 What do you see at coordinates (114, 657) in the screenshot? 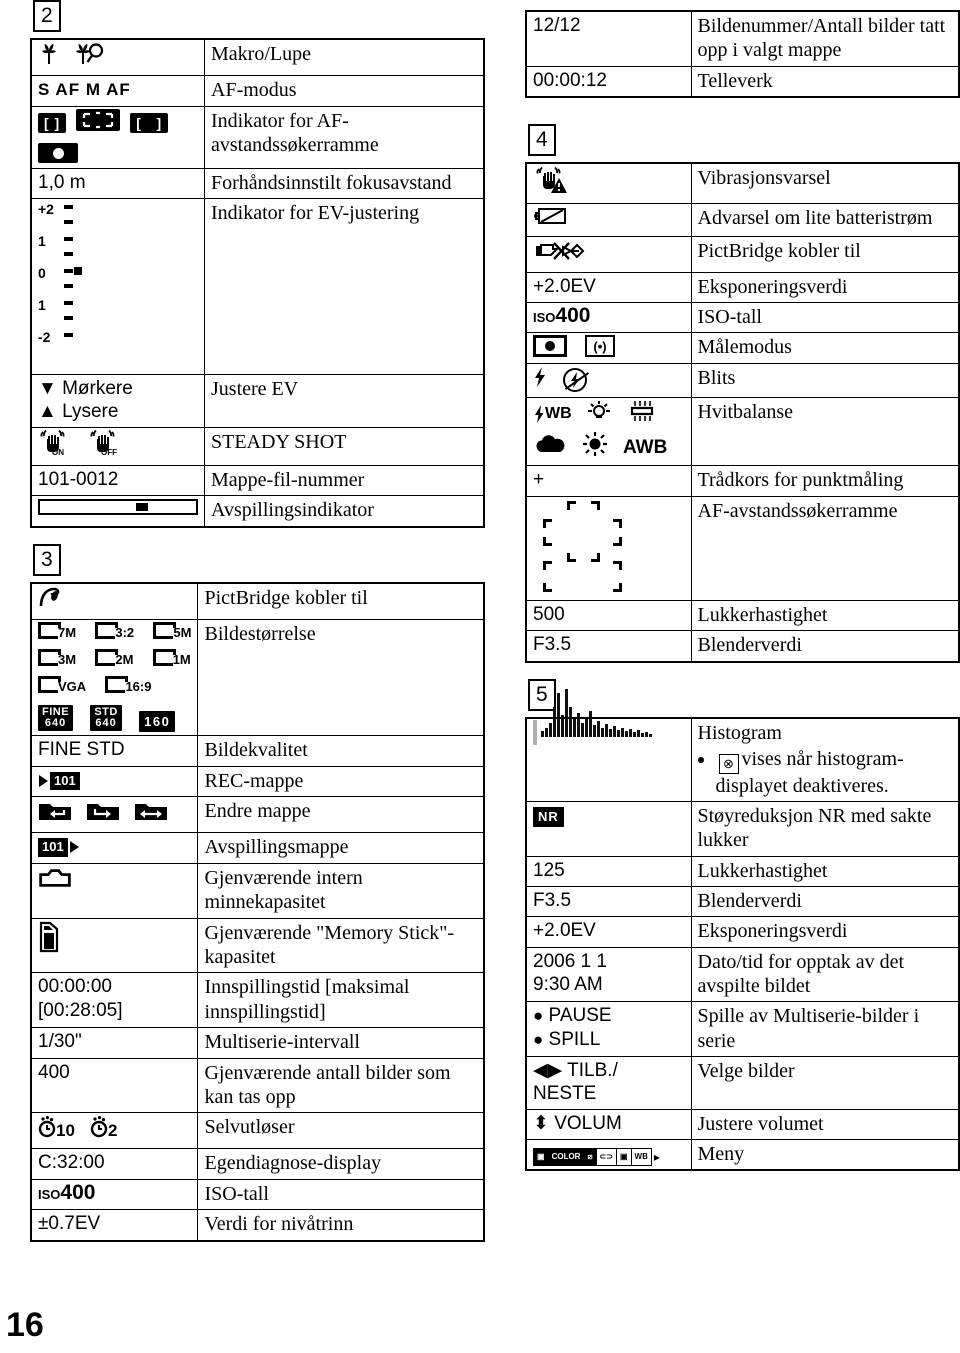
I see `image-size-2m-icon: 2M` at bounding box center [114, 657].